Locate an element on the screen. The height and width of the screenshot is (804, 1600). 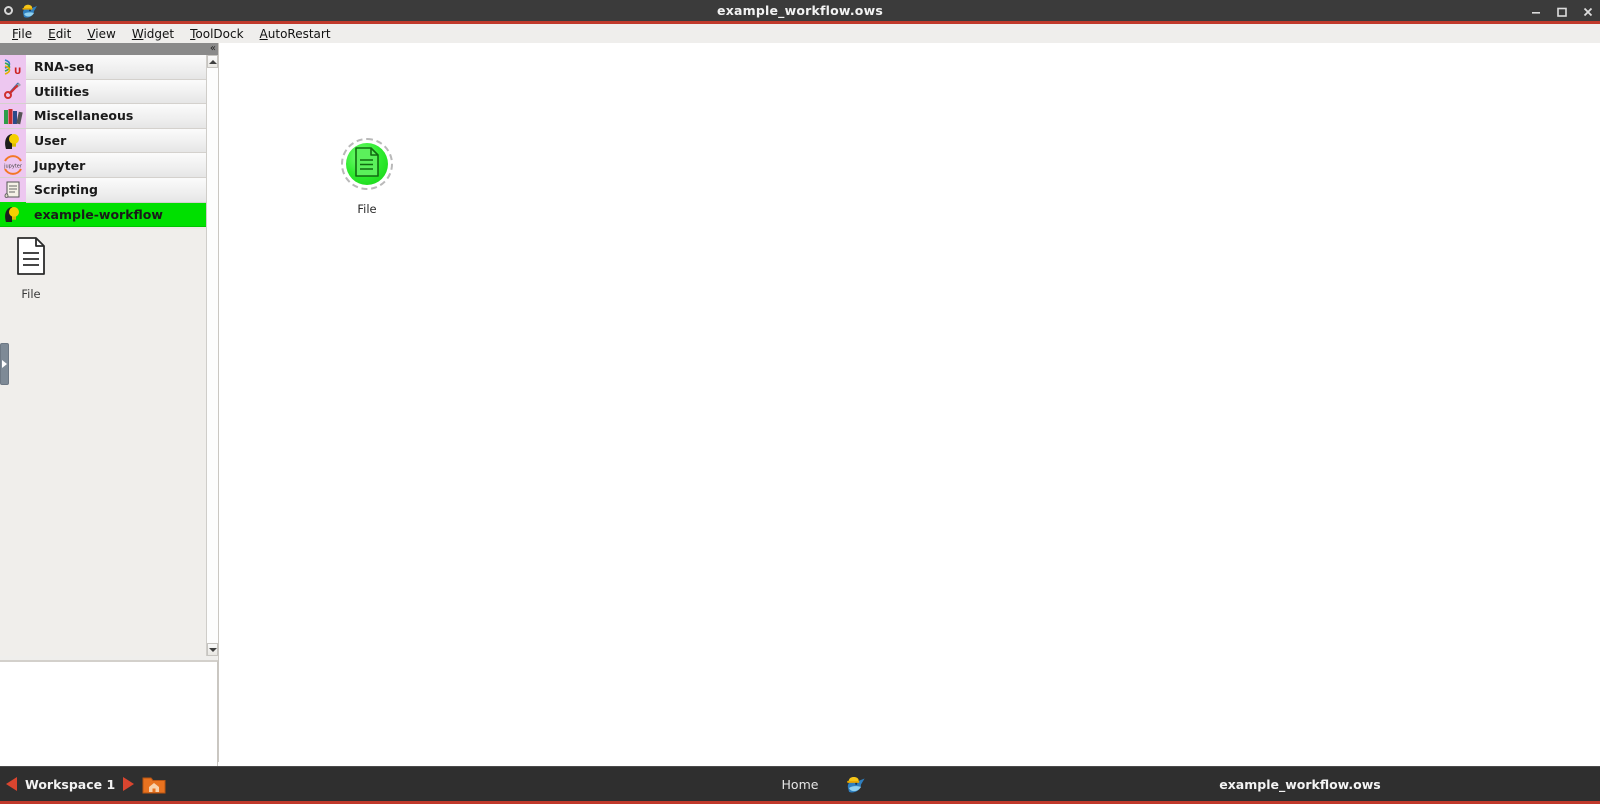
node-body is located at coordinates (367, 164).